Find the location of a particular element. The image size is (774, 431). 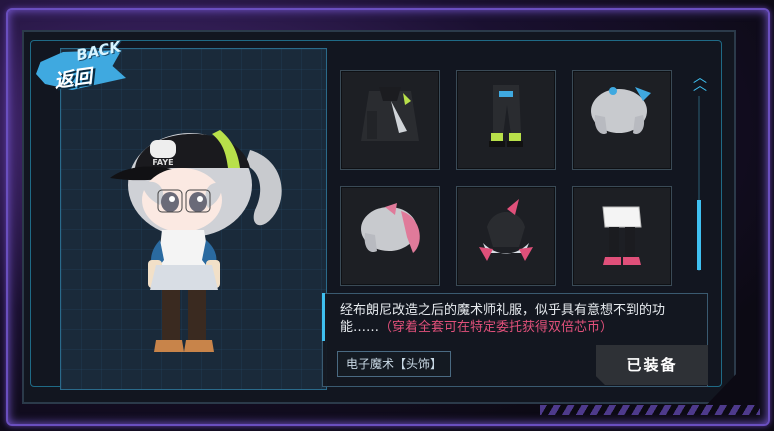

boots-icon is located at coordinates (622, 235).